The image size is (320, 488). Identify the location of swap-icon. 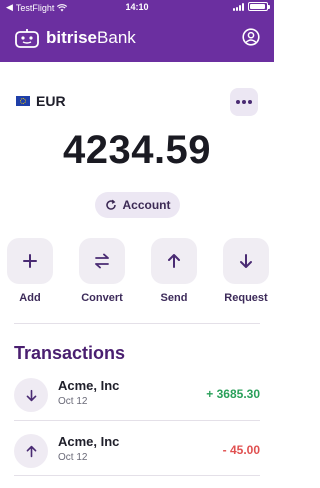
(102, 261).